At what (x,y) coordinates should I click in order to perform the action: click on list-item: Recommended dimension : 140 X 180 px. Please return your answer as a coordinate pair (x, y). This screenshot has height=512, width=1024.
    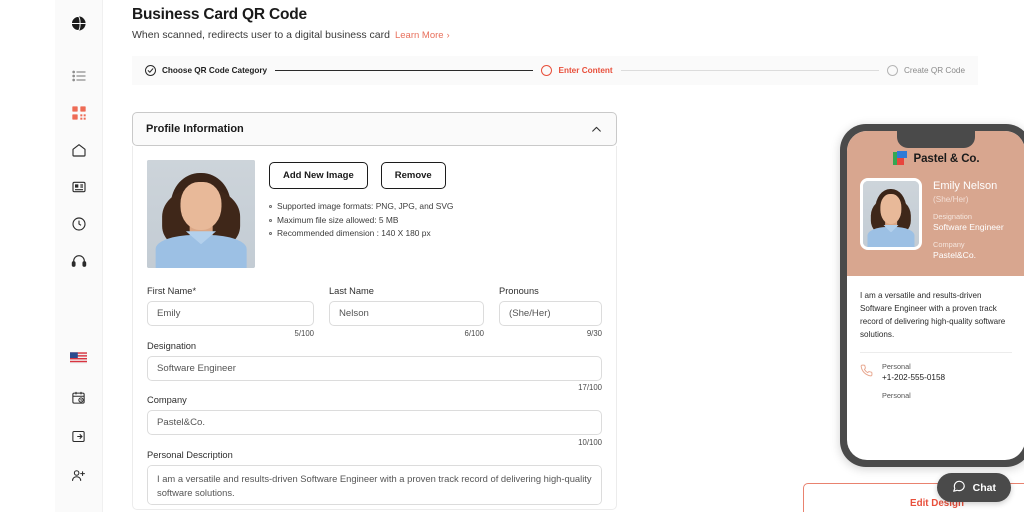
    Looking at the image, I should click on (361, 233).